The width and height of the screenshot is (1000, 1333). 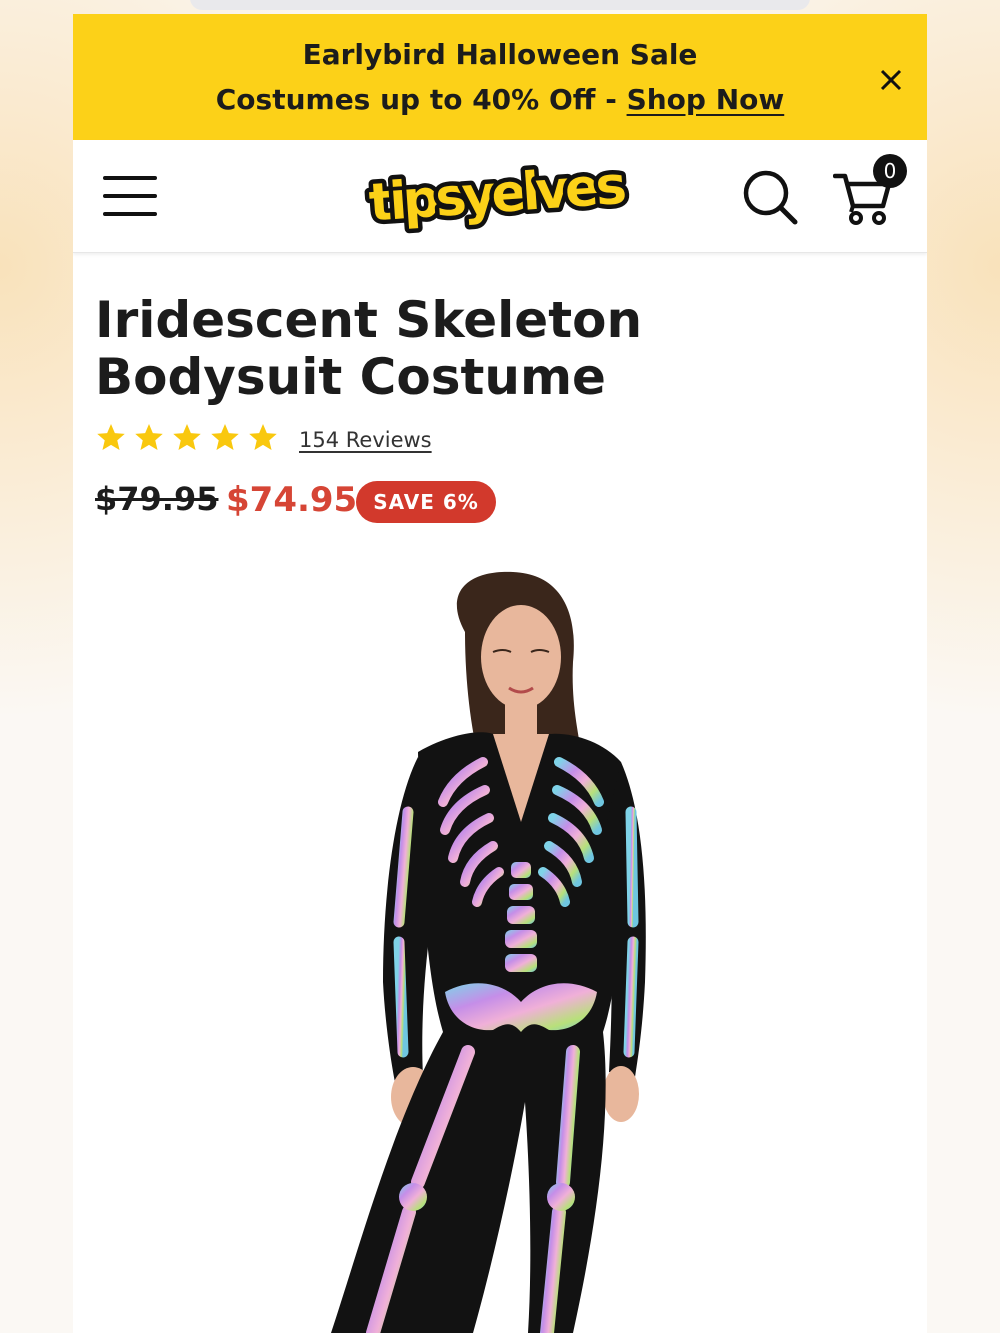 I want to click on menu-button, so click(x=130, y=196).